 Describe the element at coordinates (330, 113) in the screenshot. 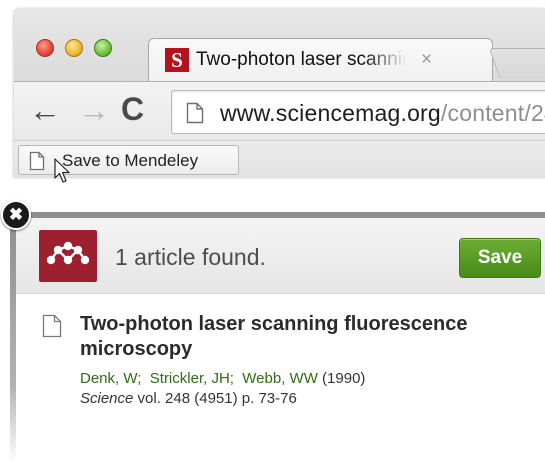

I see `url-host: www.sciencemag.org` at that location.